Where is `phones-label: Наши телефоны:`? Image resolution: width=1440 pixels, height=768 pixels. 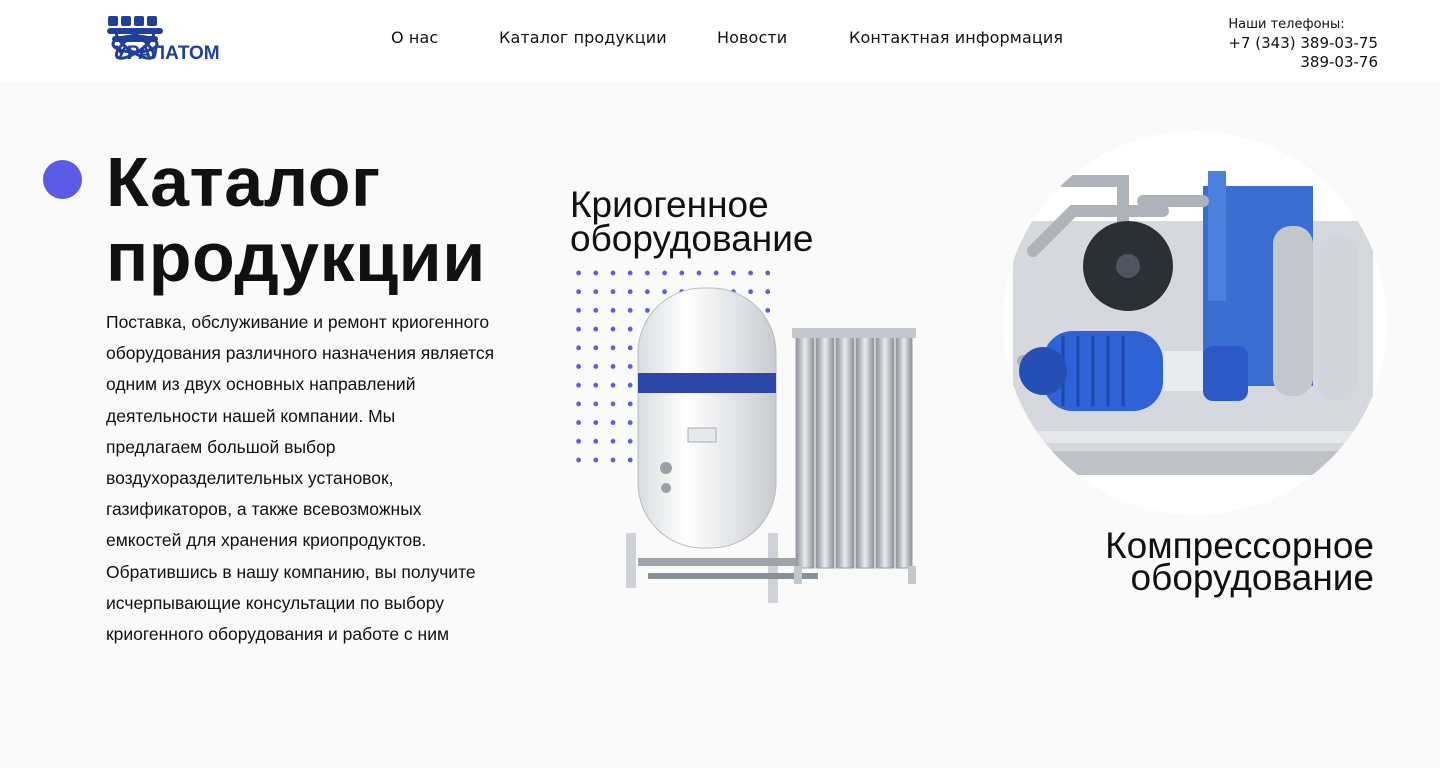
phones-label: Наши телефоны: is located at coordinates (1286, 24).